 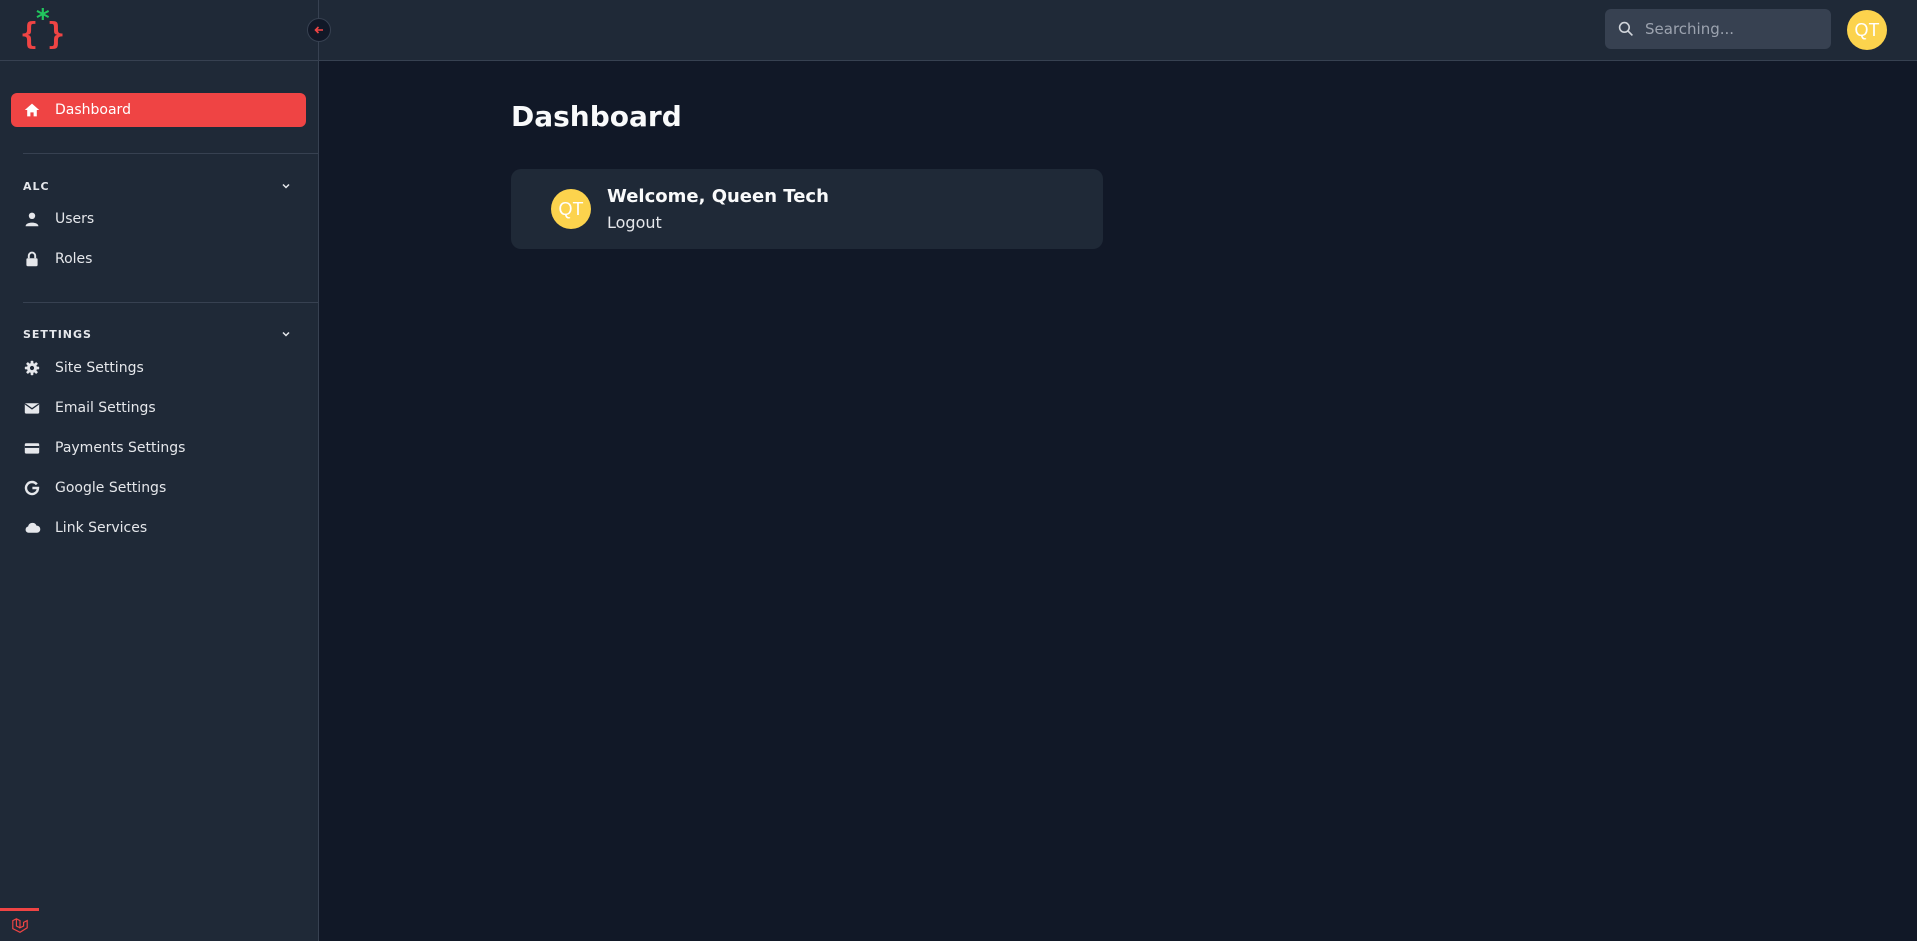 What do you see at coordinates (120, 448) in the screenshot?
I see `sidebar-item-label: Payments Settings` at bounding box center [120, 448].